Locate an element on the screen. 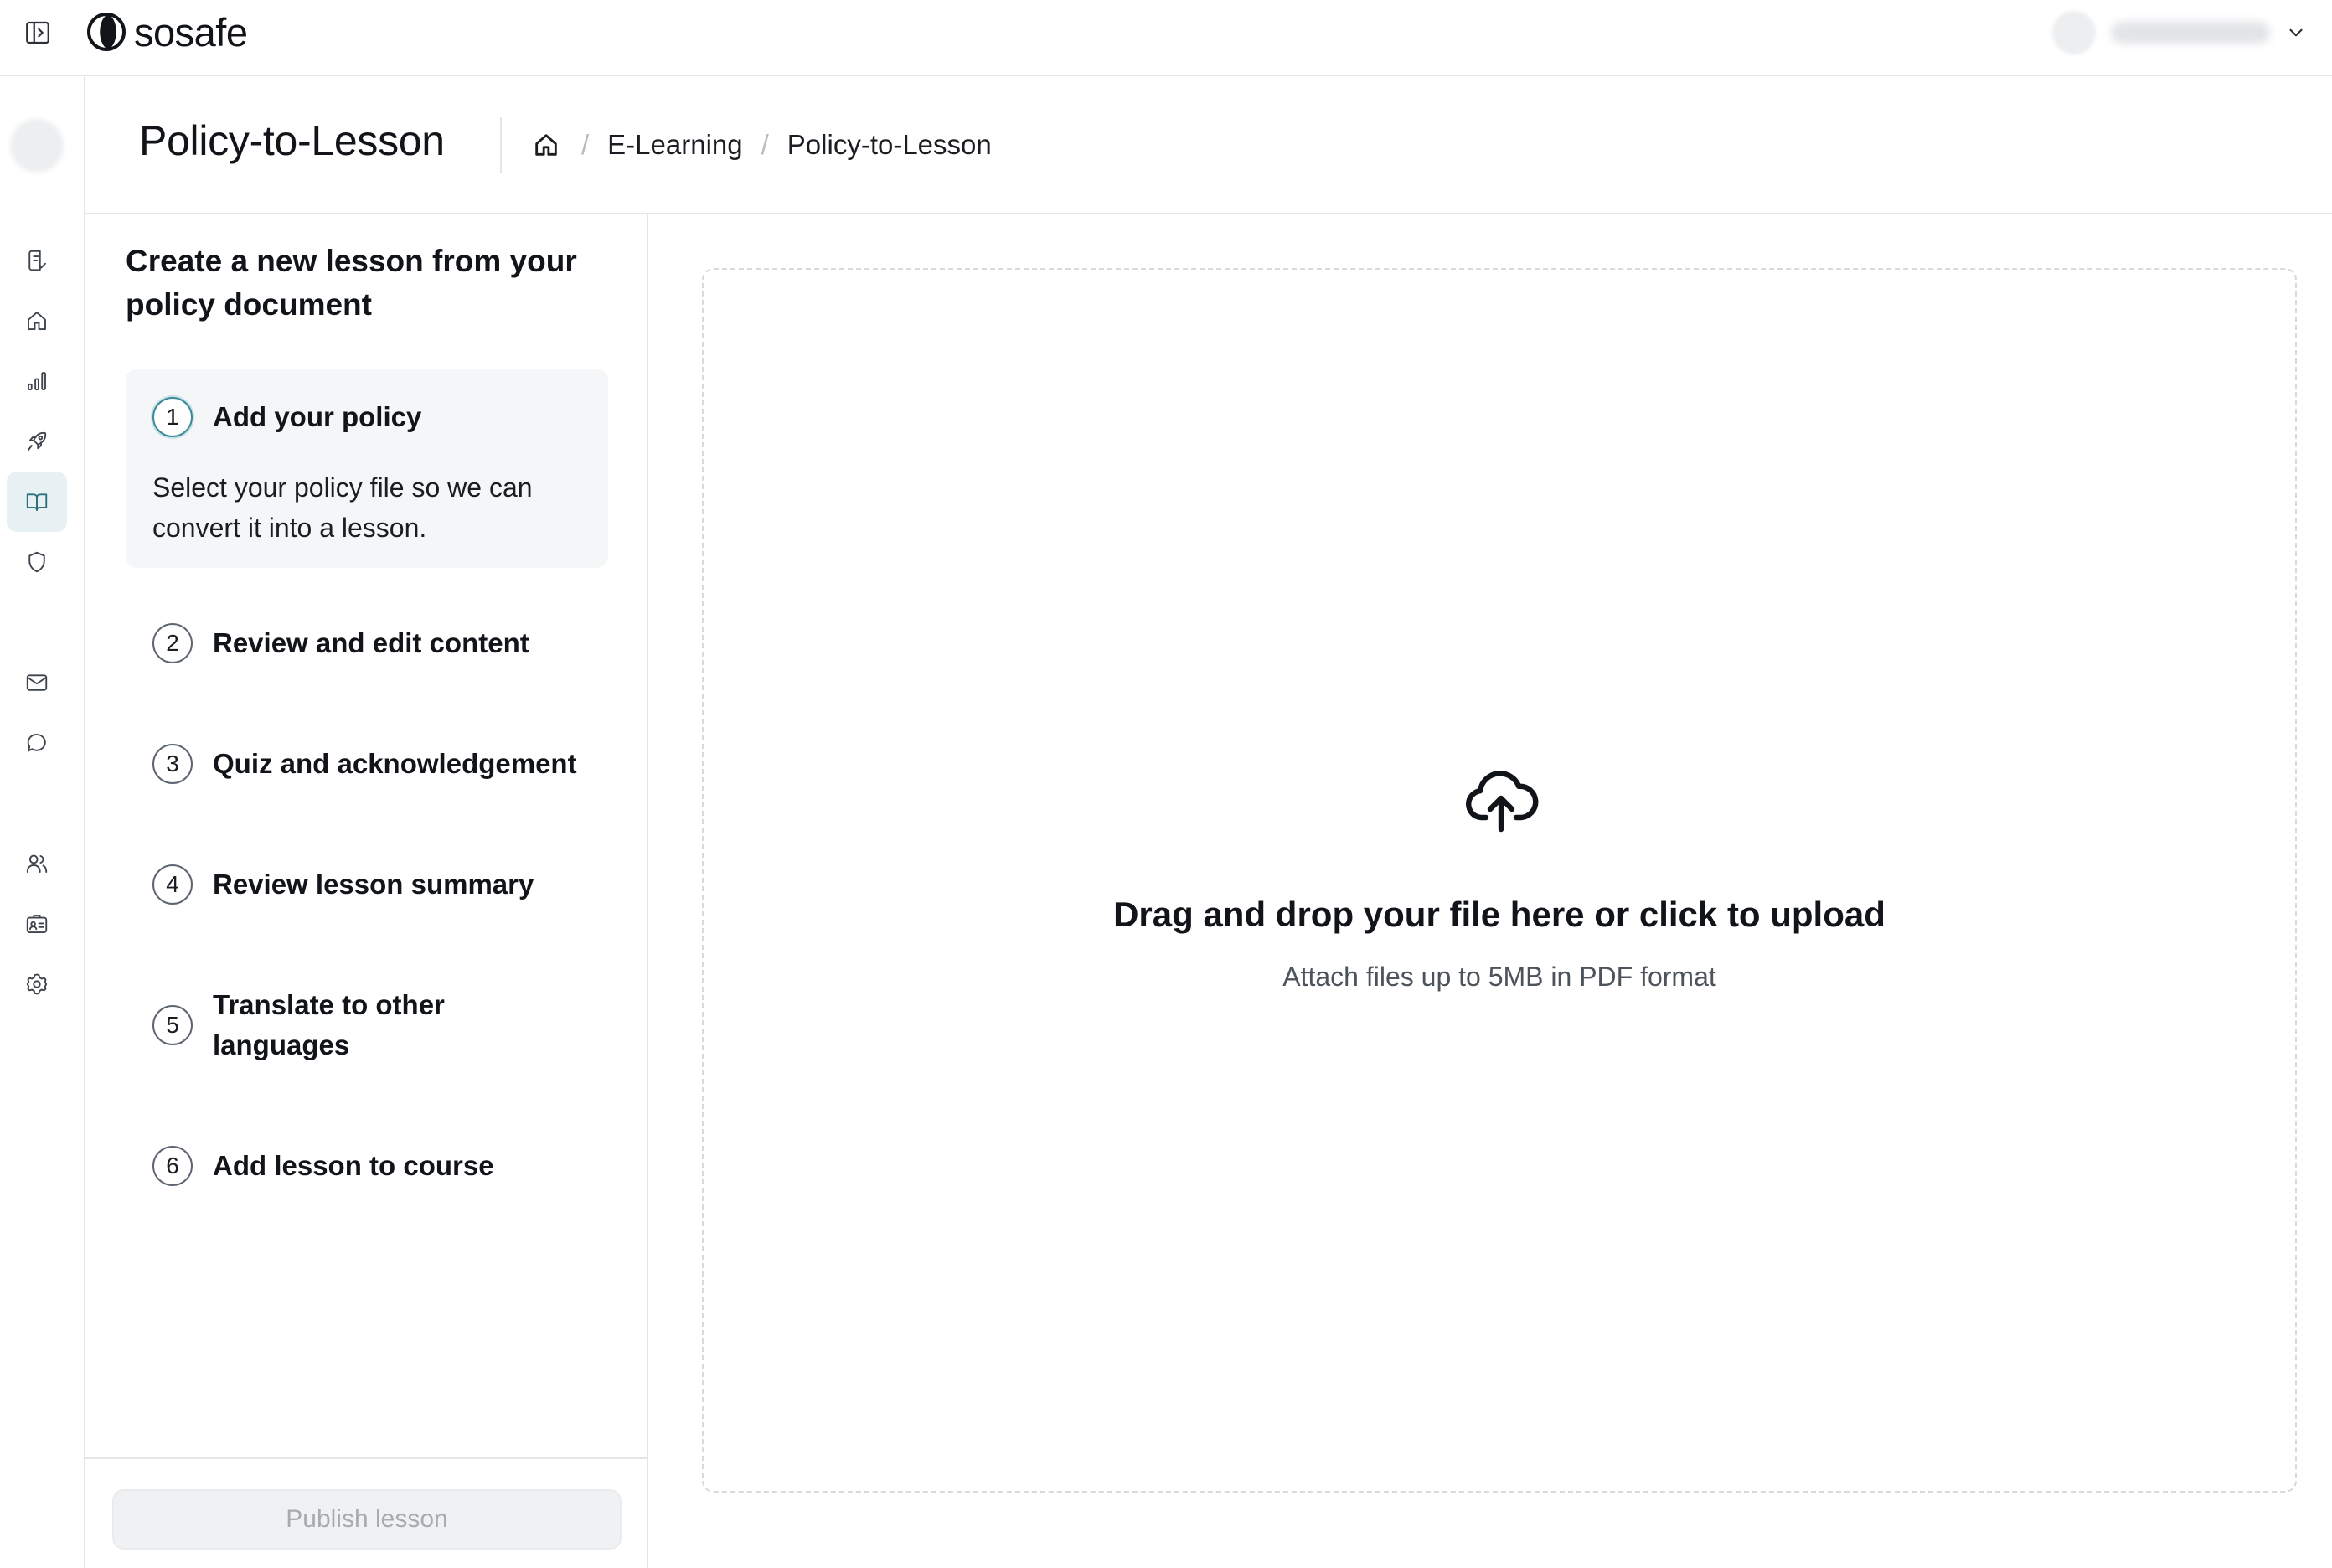  rail-item-campaigns is located at coordinates (37, 442).